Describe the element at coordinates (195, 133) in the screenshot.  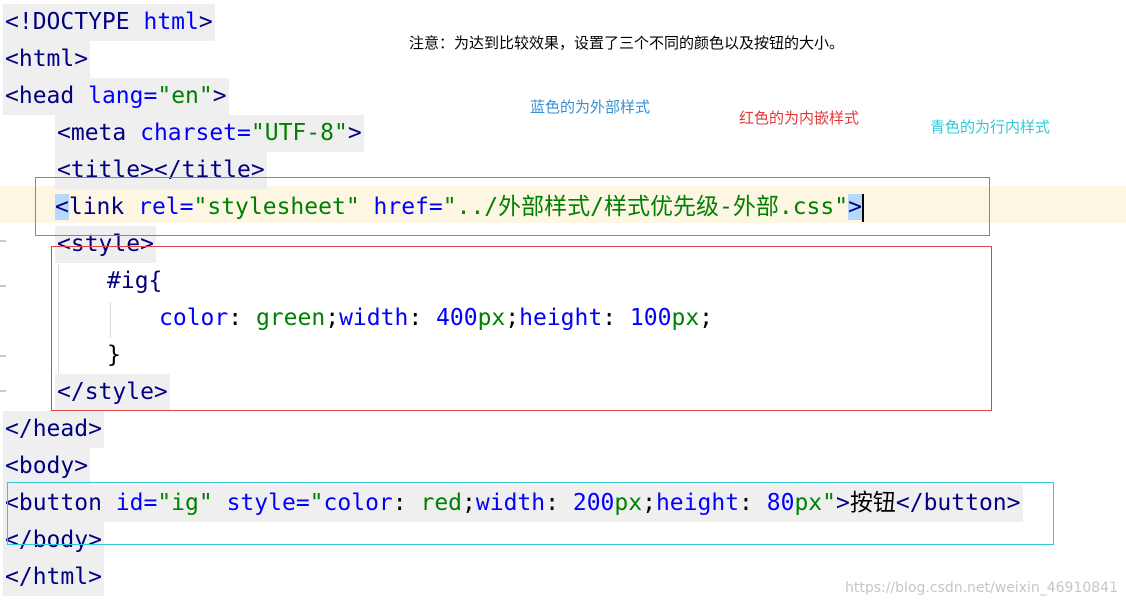
I see `attr-name: charset=` at that location.